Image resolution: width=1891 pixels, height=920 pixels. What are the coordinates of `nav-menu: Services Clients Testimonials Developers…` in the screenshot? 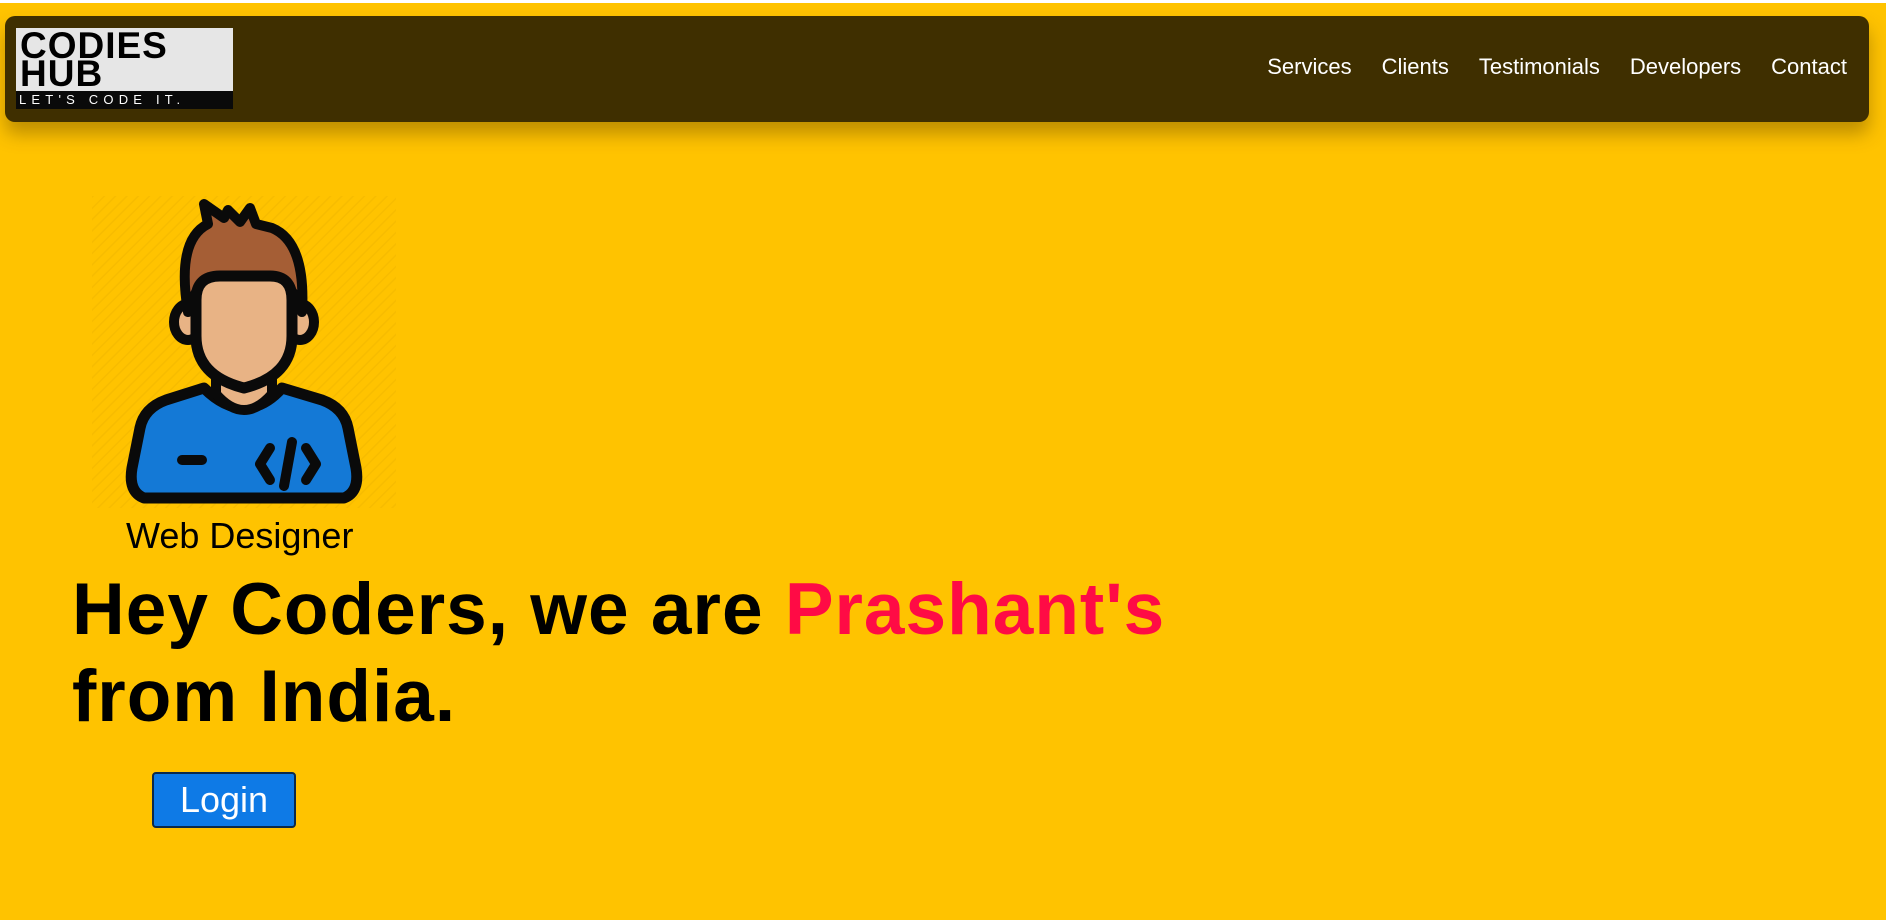 It's located at (1557, 67).